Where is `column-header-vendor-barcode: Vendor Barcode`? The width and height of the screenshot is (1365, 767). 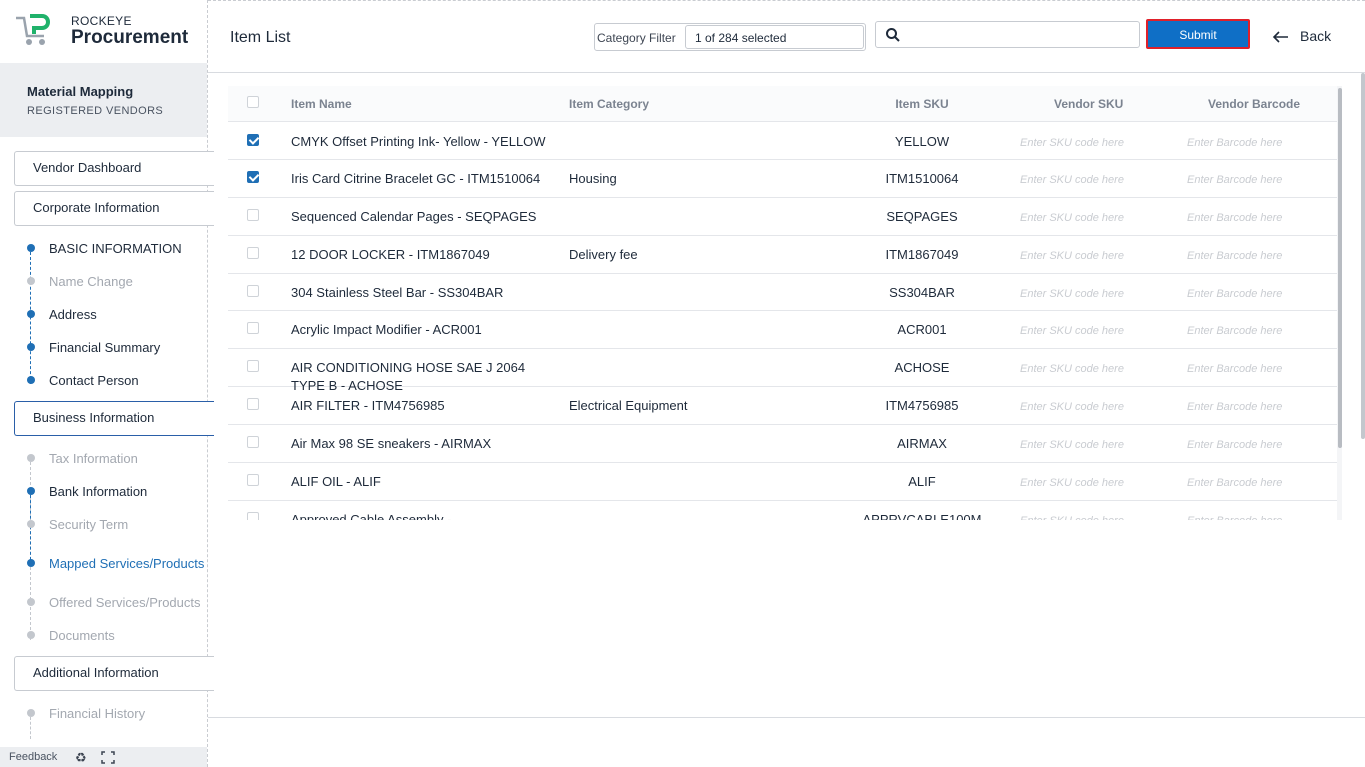
column-header-vendor-barcode: Vendor Barcode is located at coordinates (1254, 104).